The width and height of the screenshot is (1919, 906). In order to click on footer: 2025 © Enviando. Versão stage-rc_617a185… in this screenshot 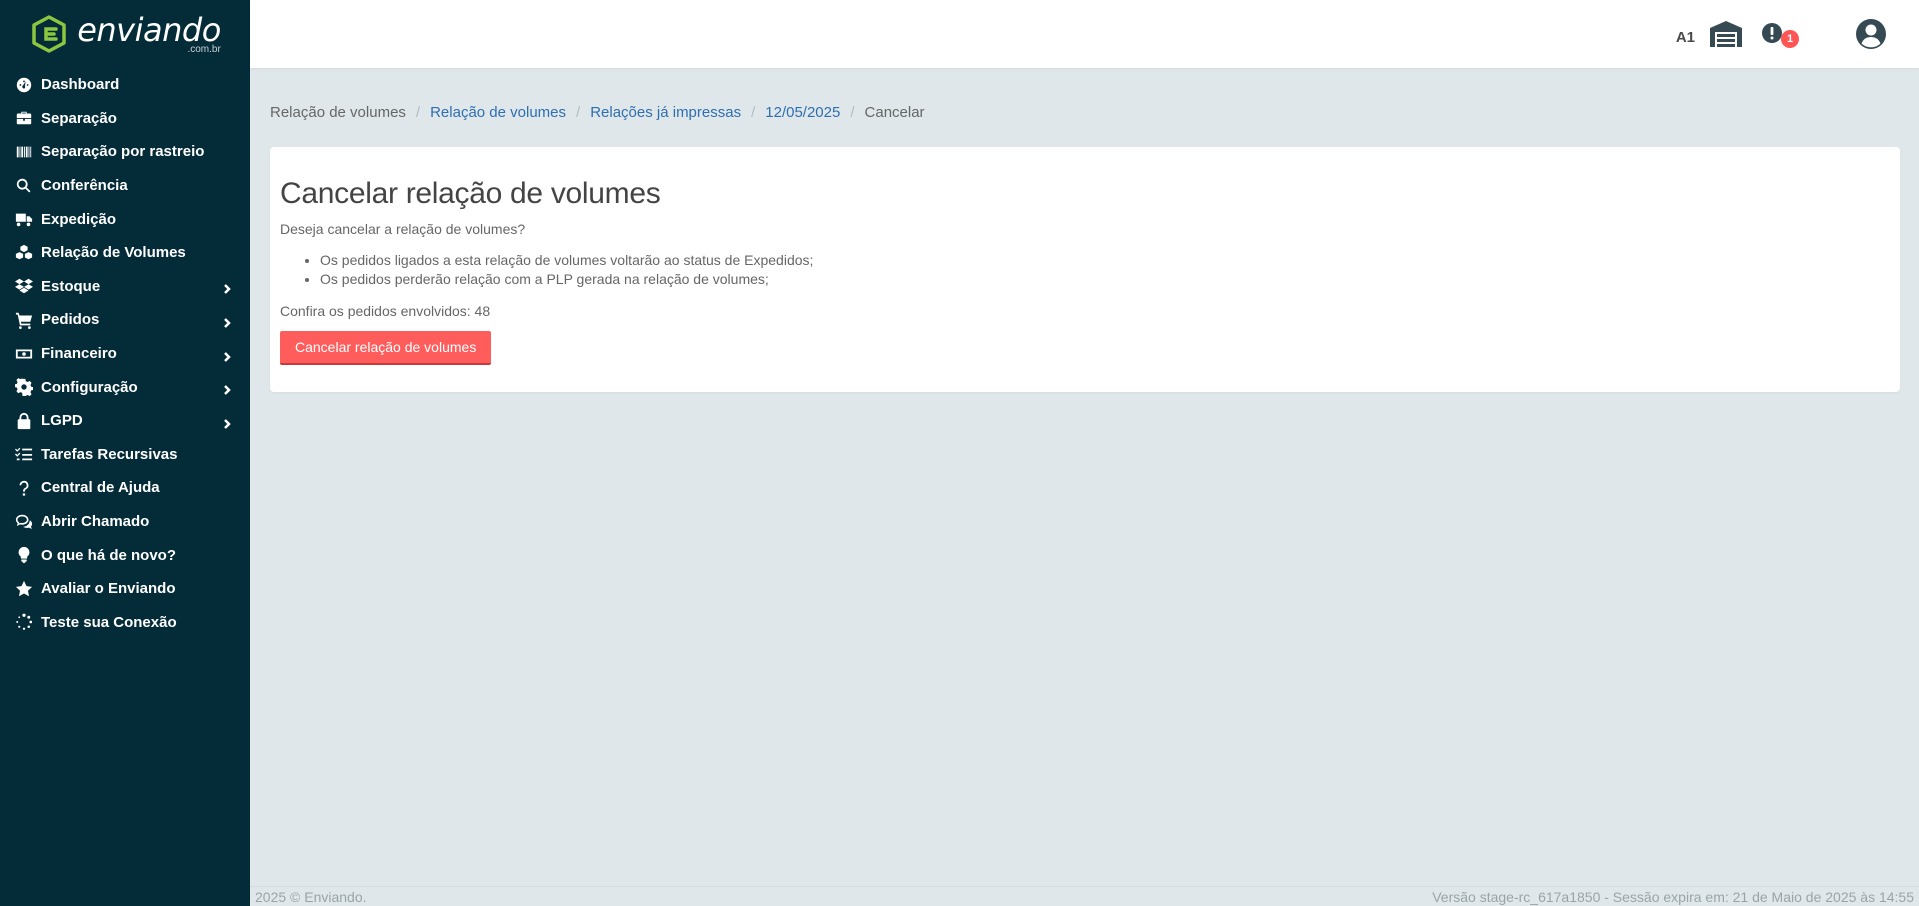, I will do `click(1084, 896)`.